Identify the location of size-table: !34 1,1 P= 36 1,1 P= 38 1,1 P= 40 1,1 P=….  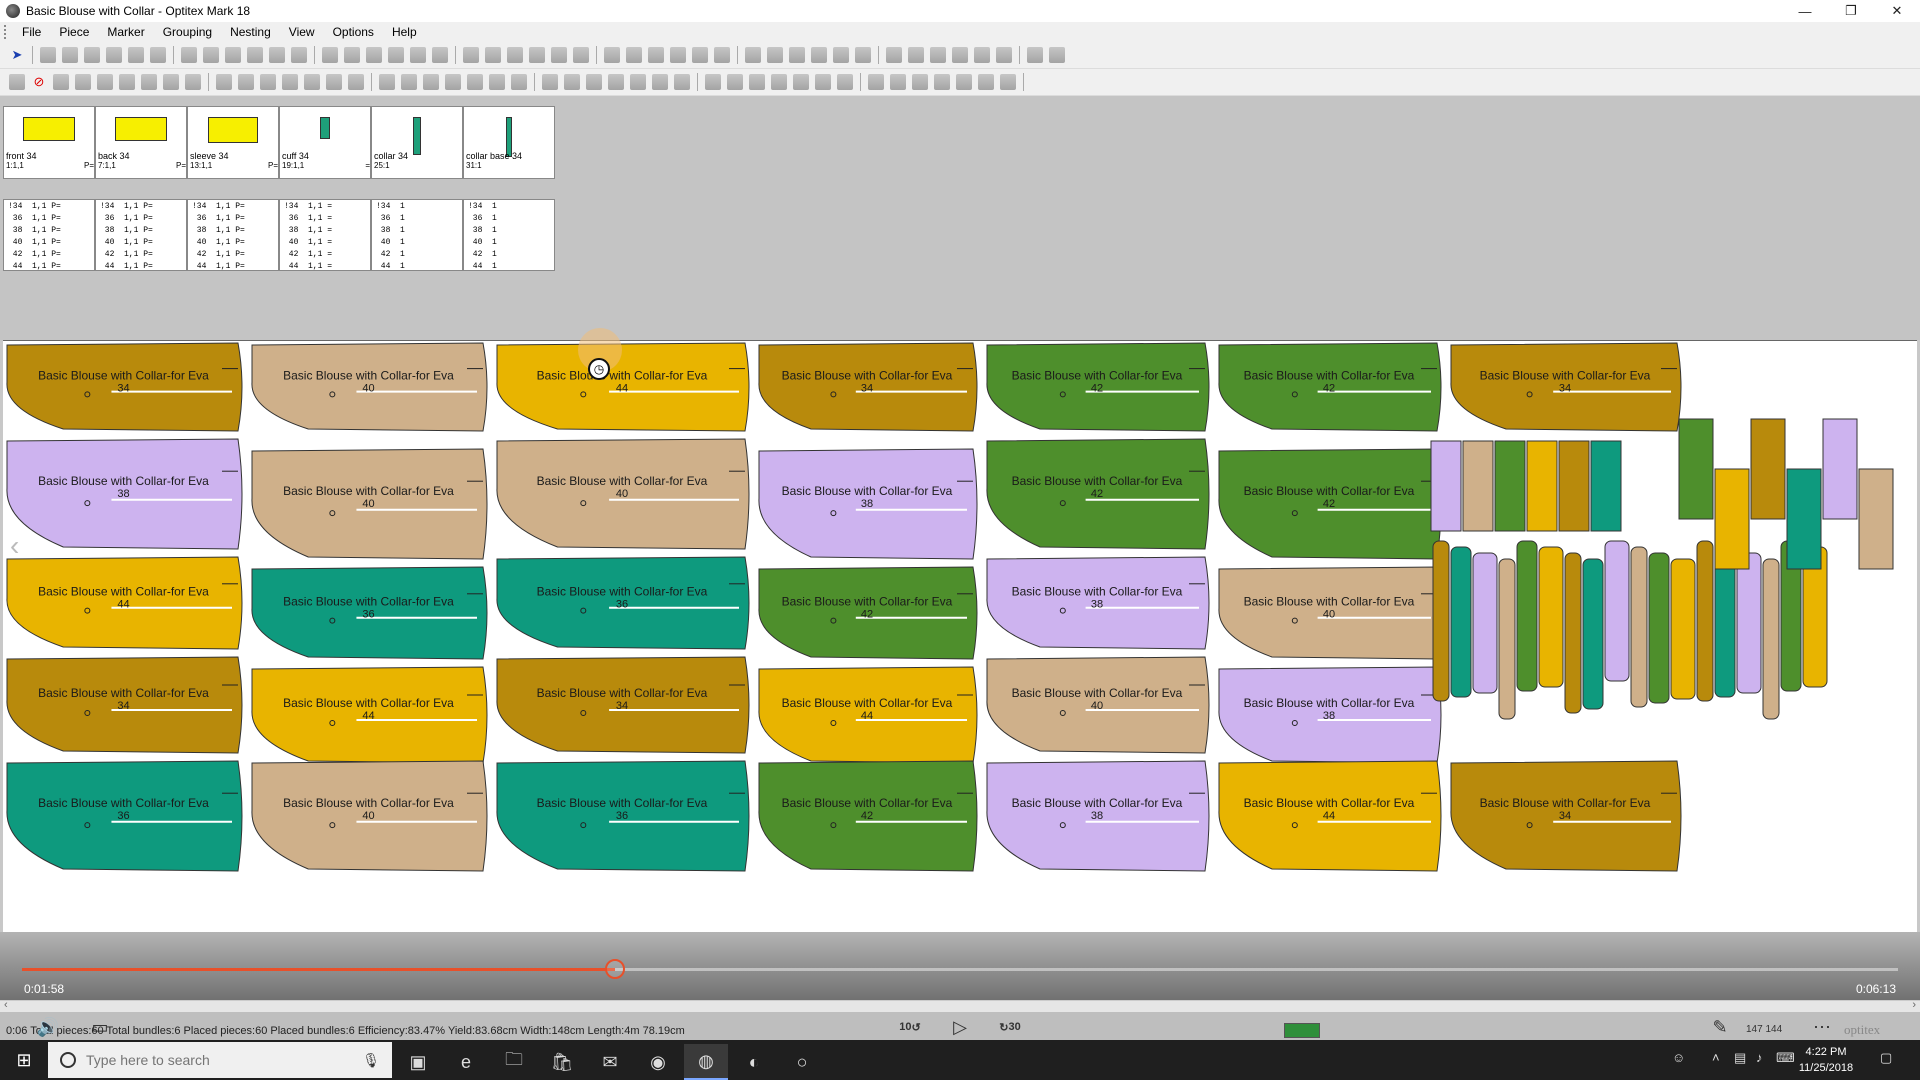
(141, 235).